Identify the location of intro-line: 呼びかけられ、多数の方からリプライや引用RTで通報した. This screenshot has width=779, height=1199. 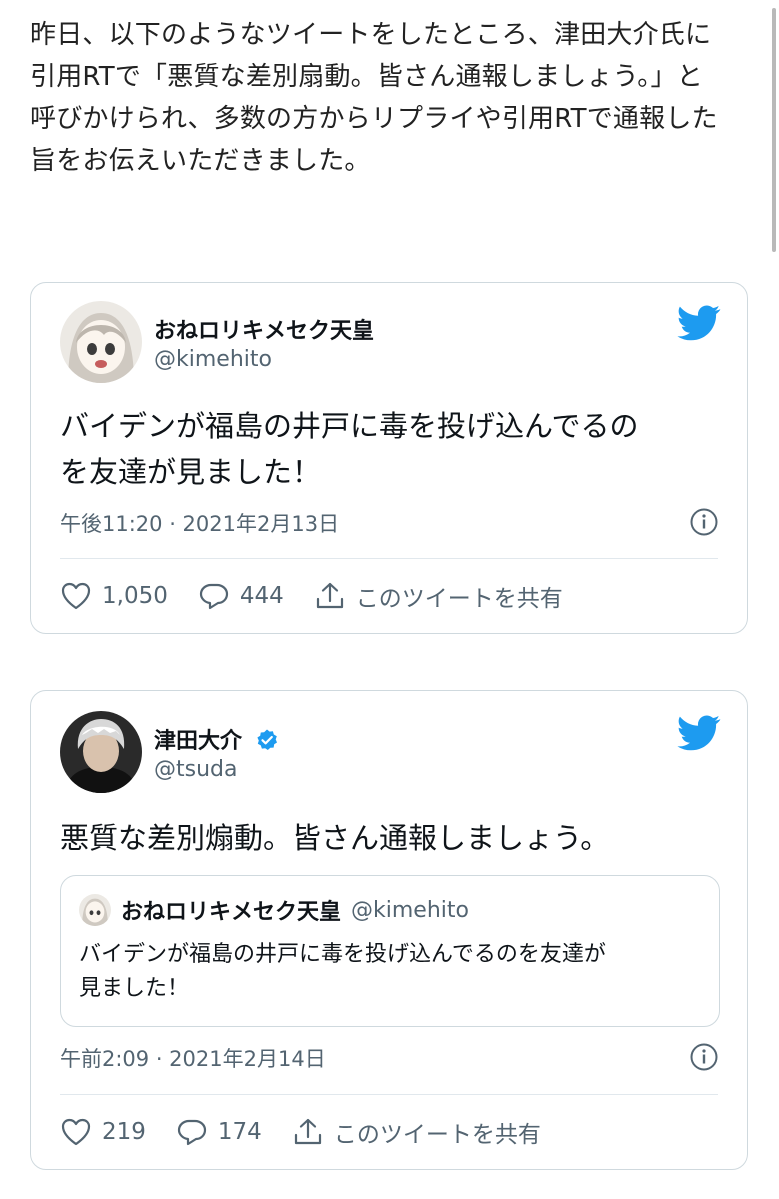
(374, 119).